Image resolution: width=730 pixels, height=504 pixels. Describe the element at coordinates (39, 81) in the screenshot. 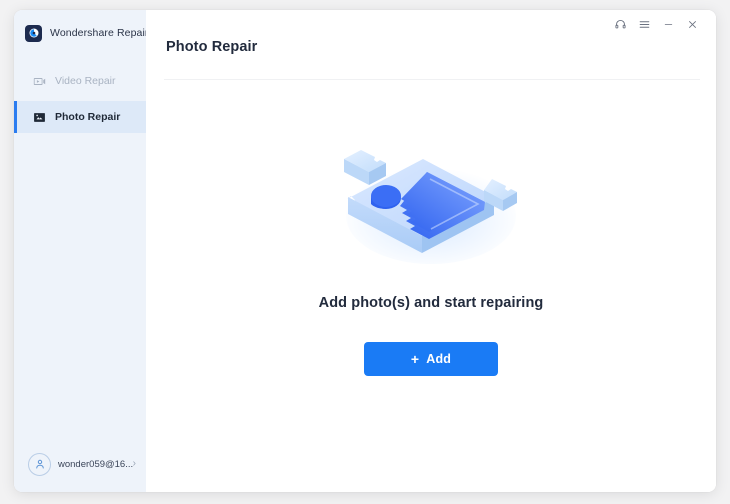

I see `video-icon` at that location.